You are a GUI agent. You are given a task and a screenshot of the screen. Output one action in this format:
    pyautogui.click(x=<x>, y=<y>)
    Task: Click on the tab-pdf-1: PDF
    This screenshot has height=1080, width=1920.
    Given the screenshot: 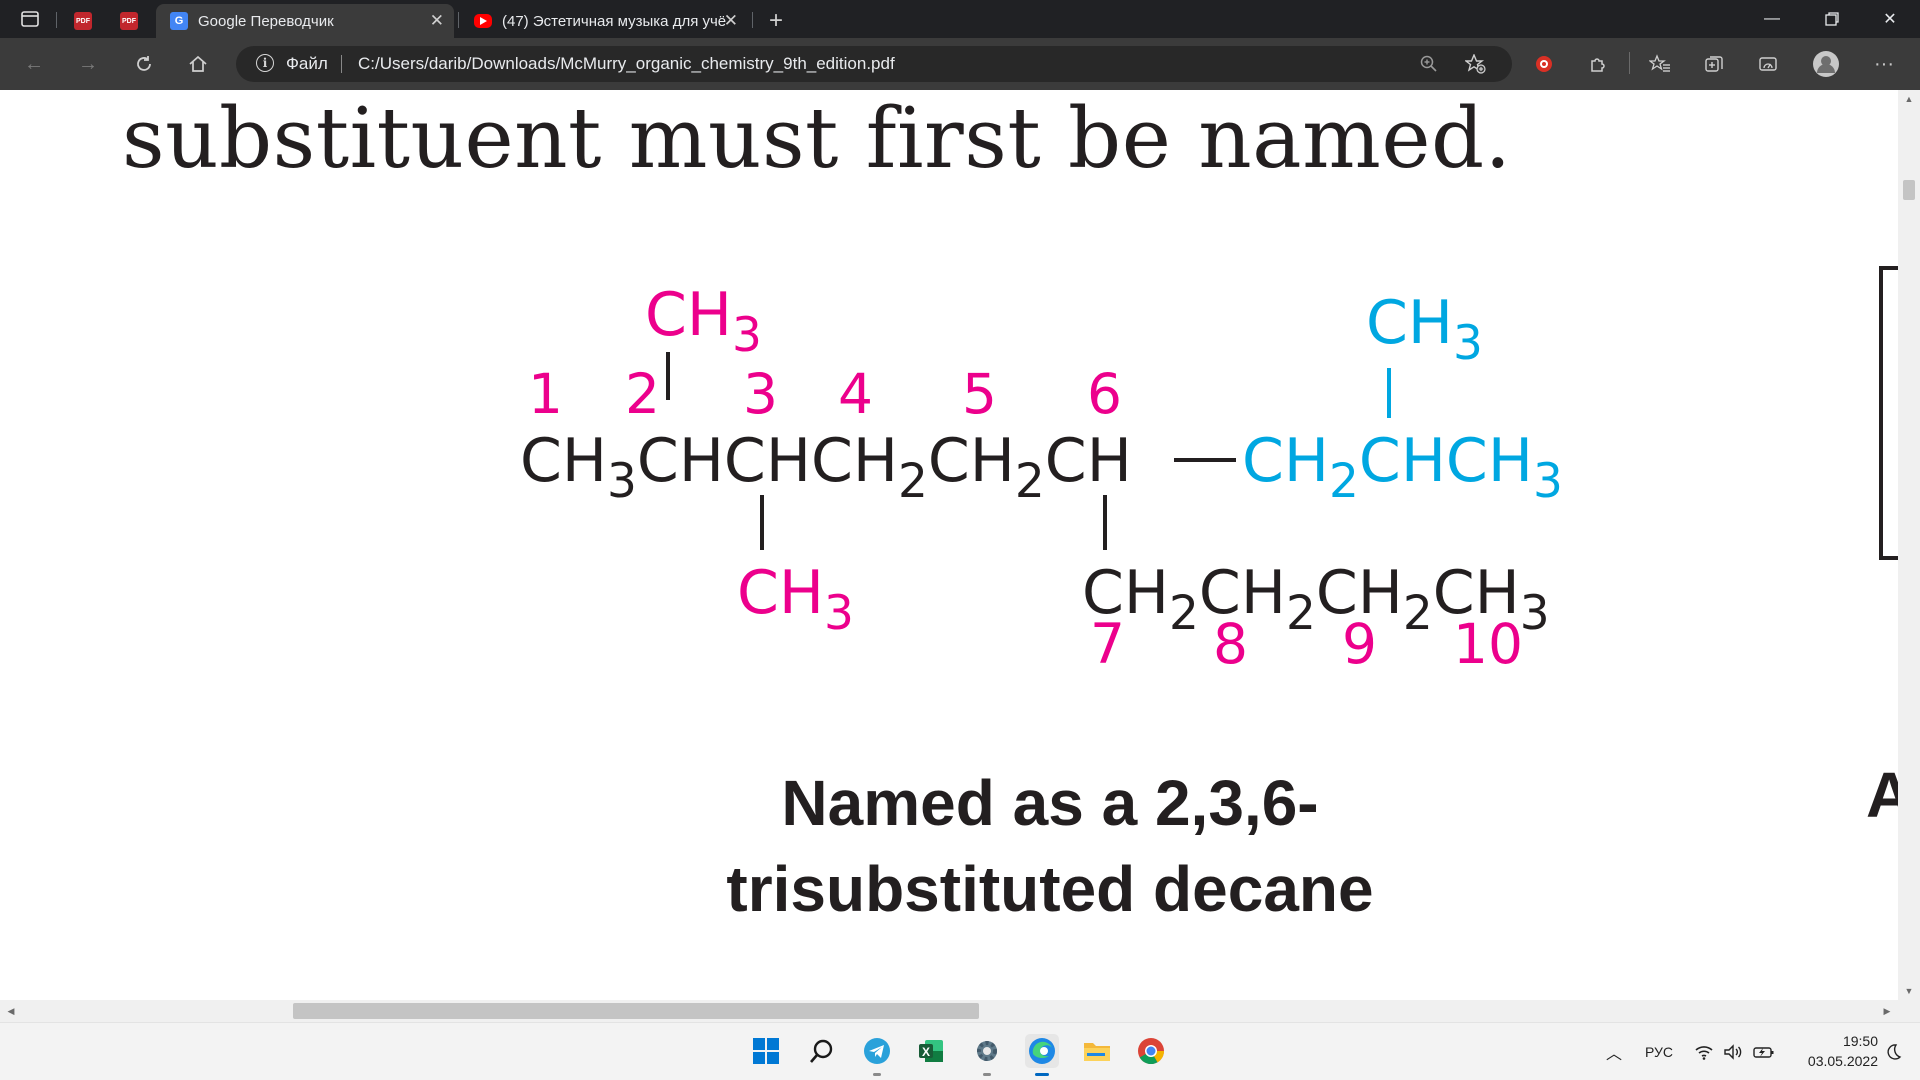 What is the action you would take?
    pyautogui.click(x=85, y=21)
    